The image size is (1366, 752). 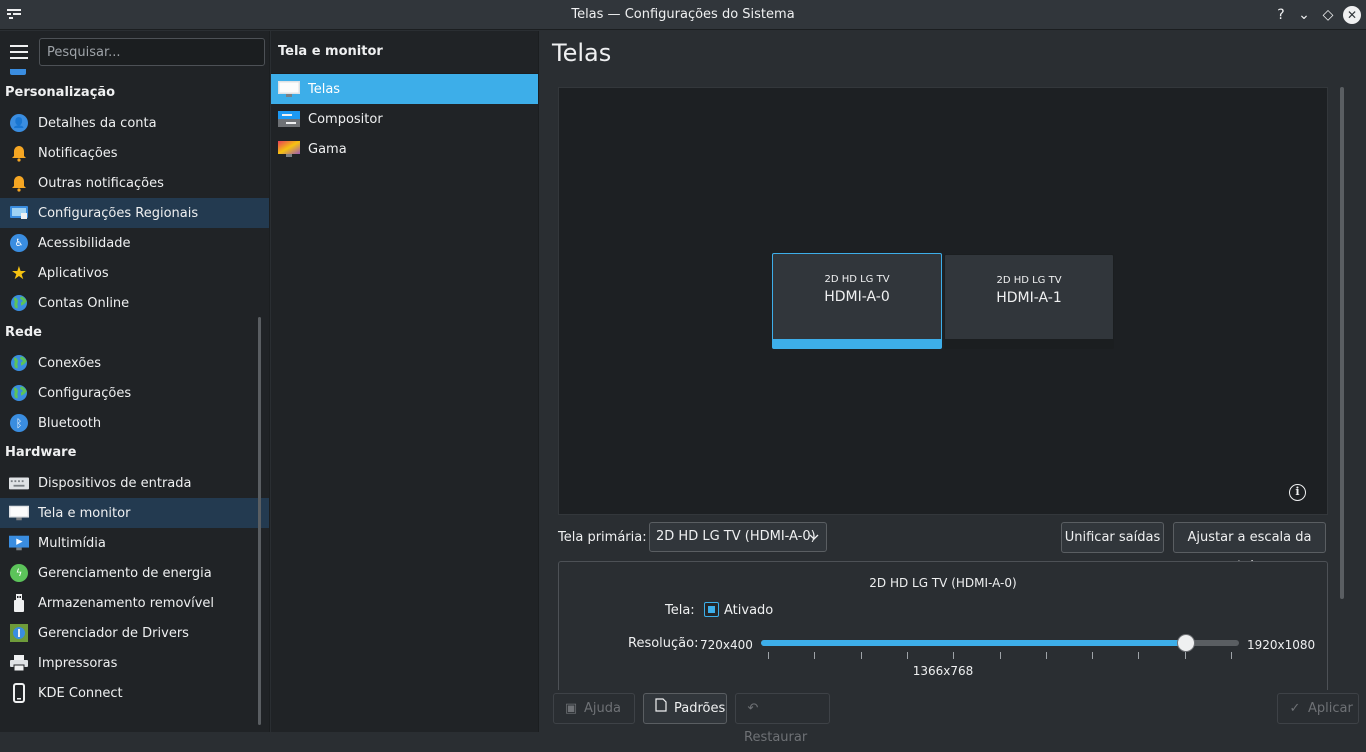 What do you see at coordinates (19, 273) in the screenshot?
I see `star-icon: ★` at bounding box center [19, 273].